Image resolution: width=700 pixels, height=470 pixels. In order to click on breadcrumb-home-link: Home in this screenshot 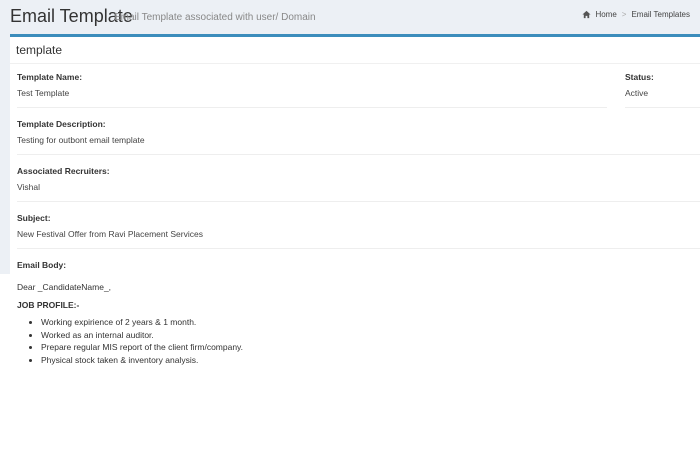, I will do `click(605, 14)`.